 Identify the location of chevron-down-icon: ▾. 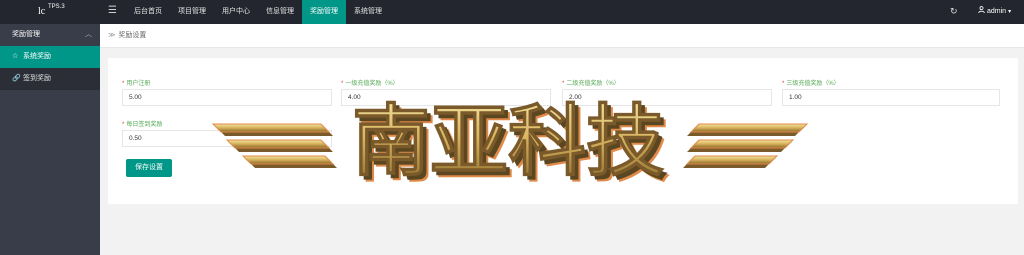
(1010, 12).